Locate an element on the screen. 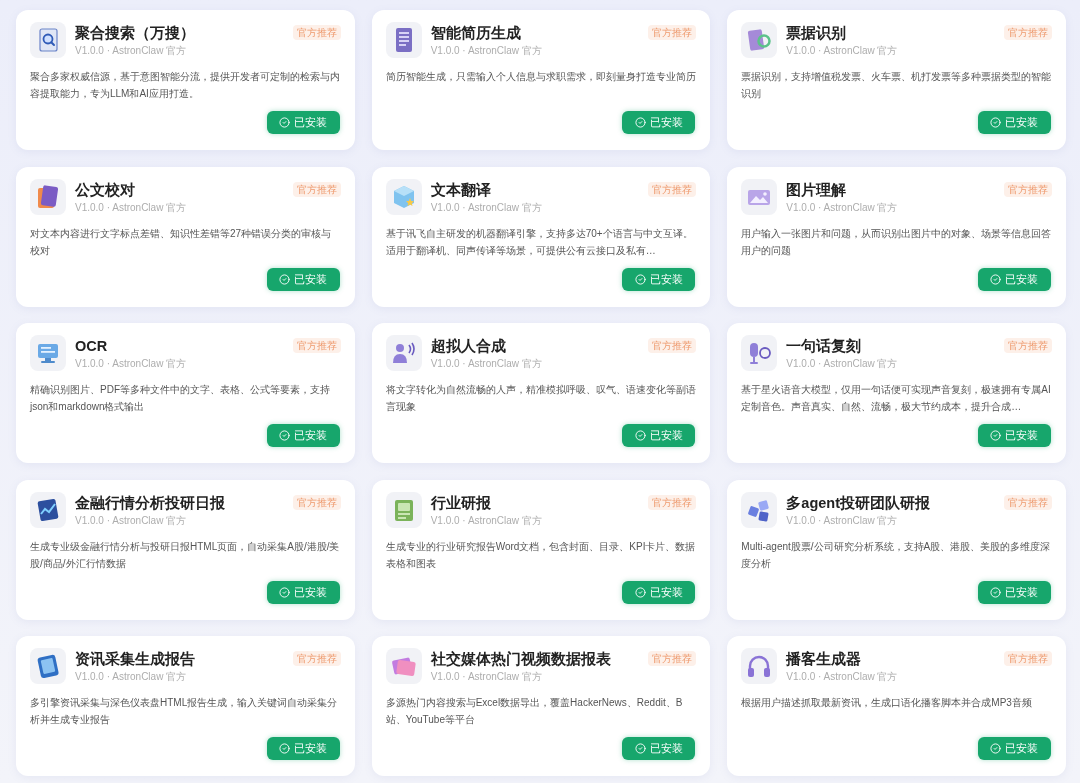  person-sound-icon is located at coordinates (403, 353).